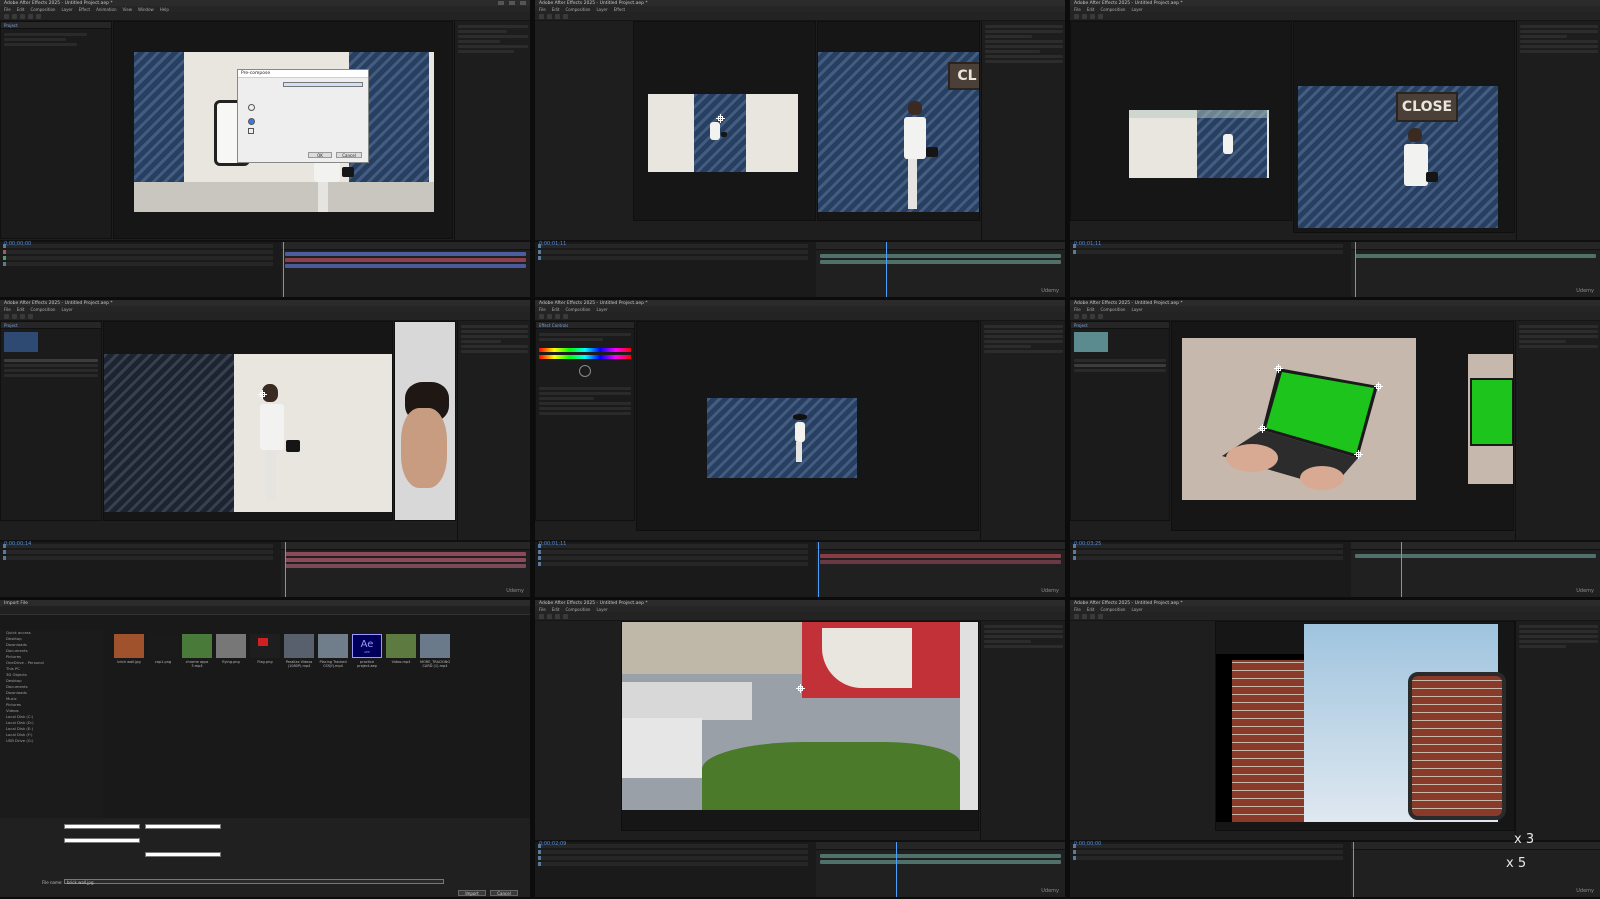  What do you see at coordinates (1087, 544) in the screenshot?
I see `current-timecode: 0;00;03;25` at bounding box center [1087, 544].